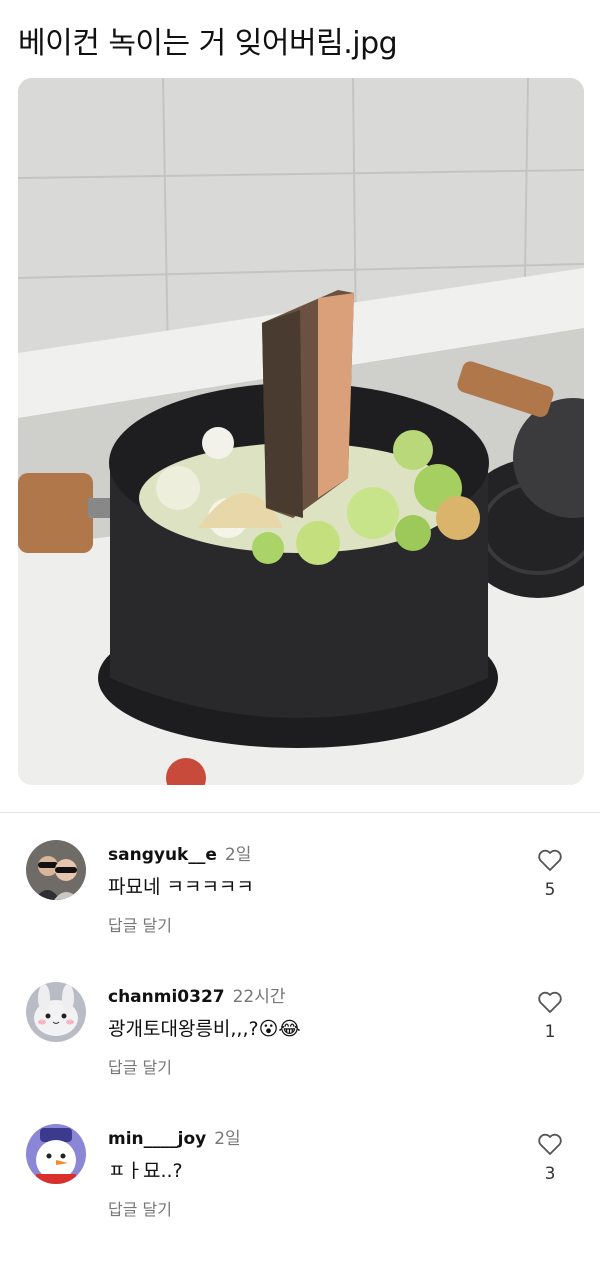  I want to click on comment-text: 파묘네 ㅋㅋㅋㅋㅋ, so click(181, 887).